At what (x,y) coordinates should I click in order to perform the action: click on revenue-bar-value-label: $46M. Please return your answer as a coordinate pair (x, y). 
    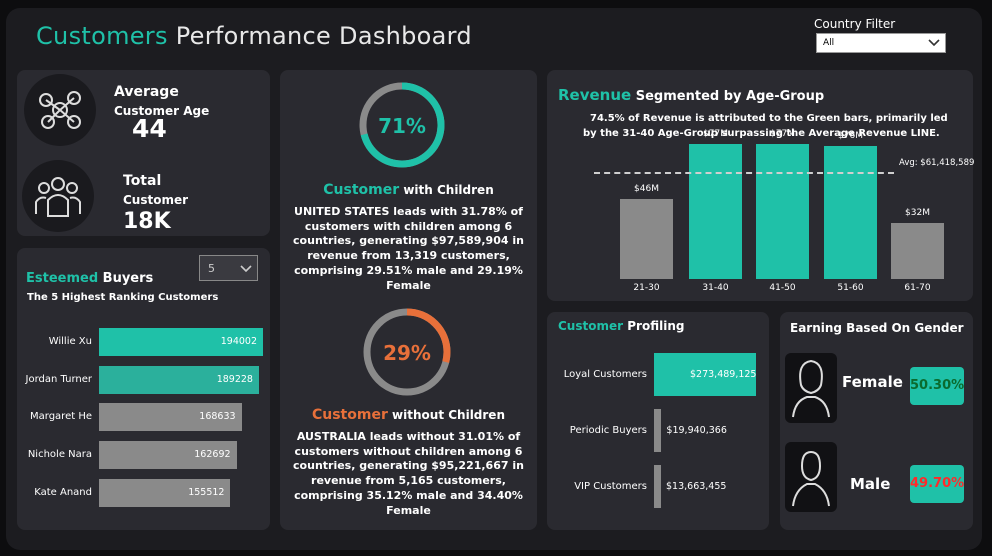
    Looking at the image, I should click on (646, 188).